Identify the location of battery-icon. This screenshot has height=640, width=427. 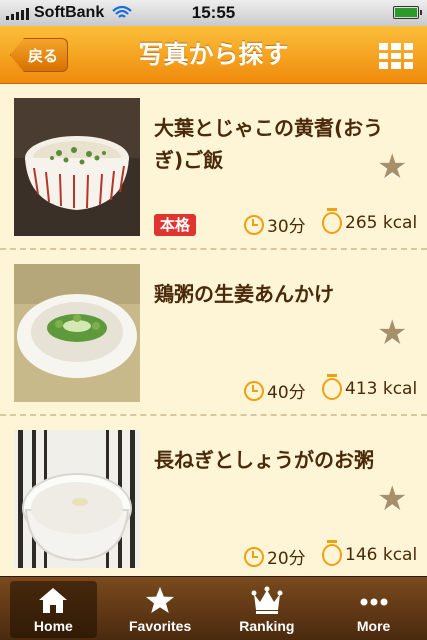
(407, 12).